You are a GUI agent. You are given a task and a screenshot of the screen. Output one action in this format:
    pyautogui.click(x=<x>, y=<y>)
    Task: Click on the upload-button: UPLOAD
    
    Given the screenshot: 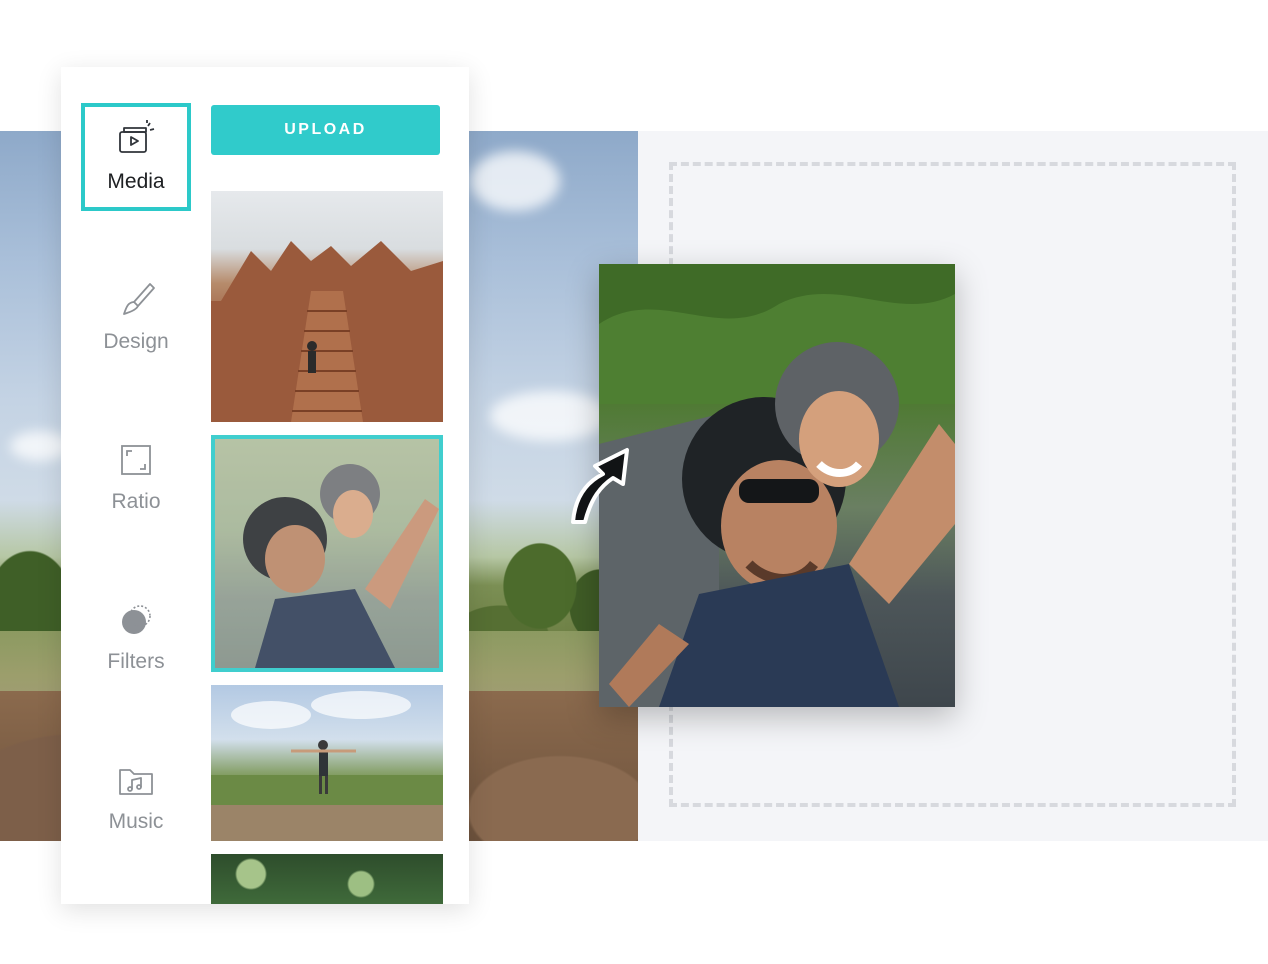 What is the action you would take?
    pyautogui.click(x=325, y=130)
    